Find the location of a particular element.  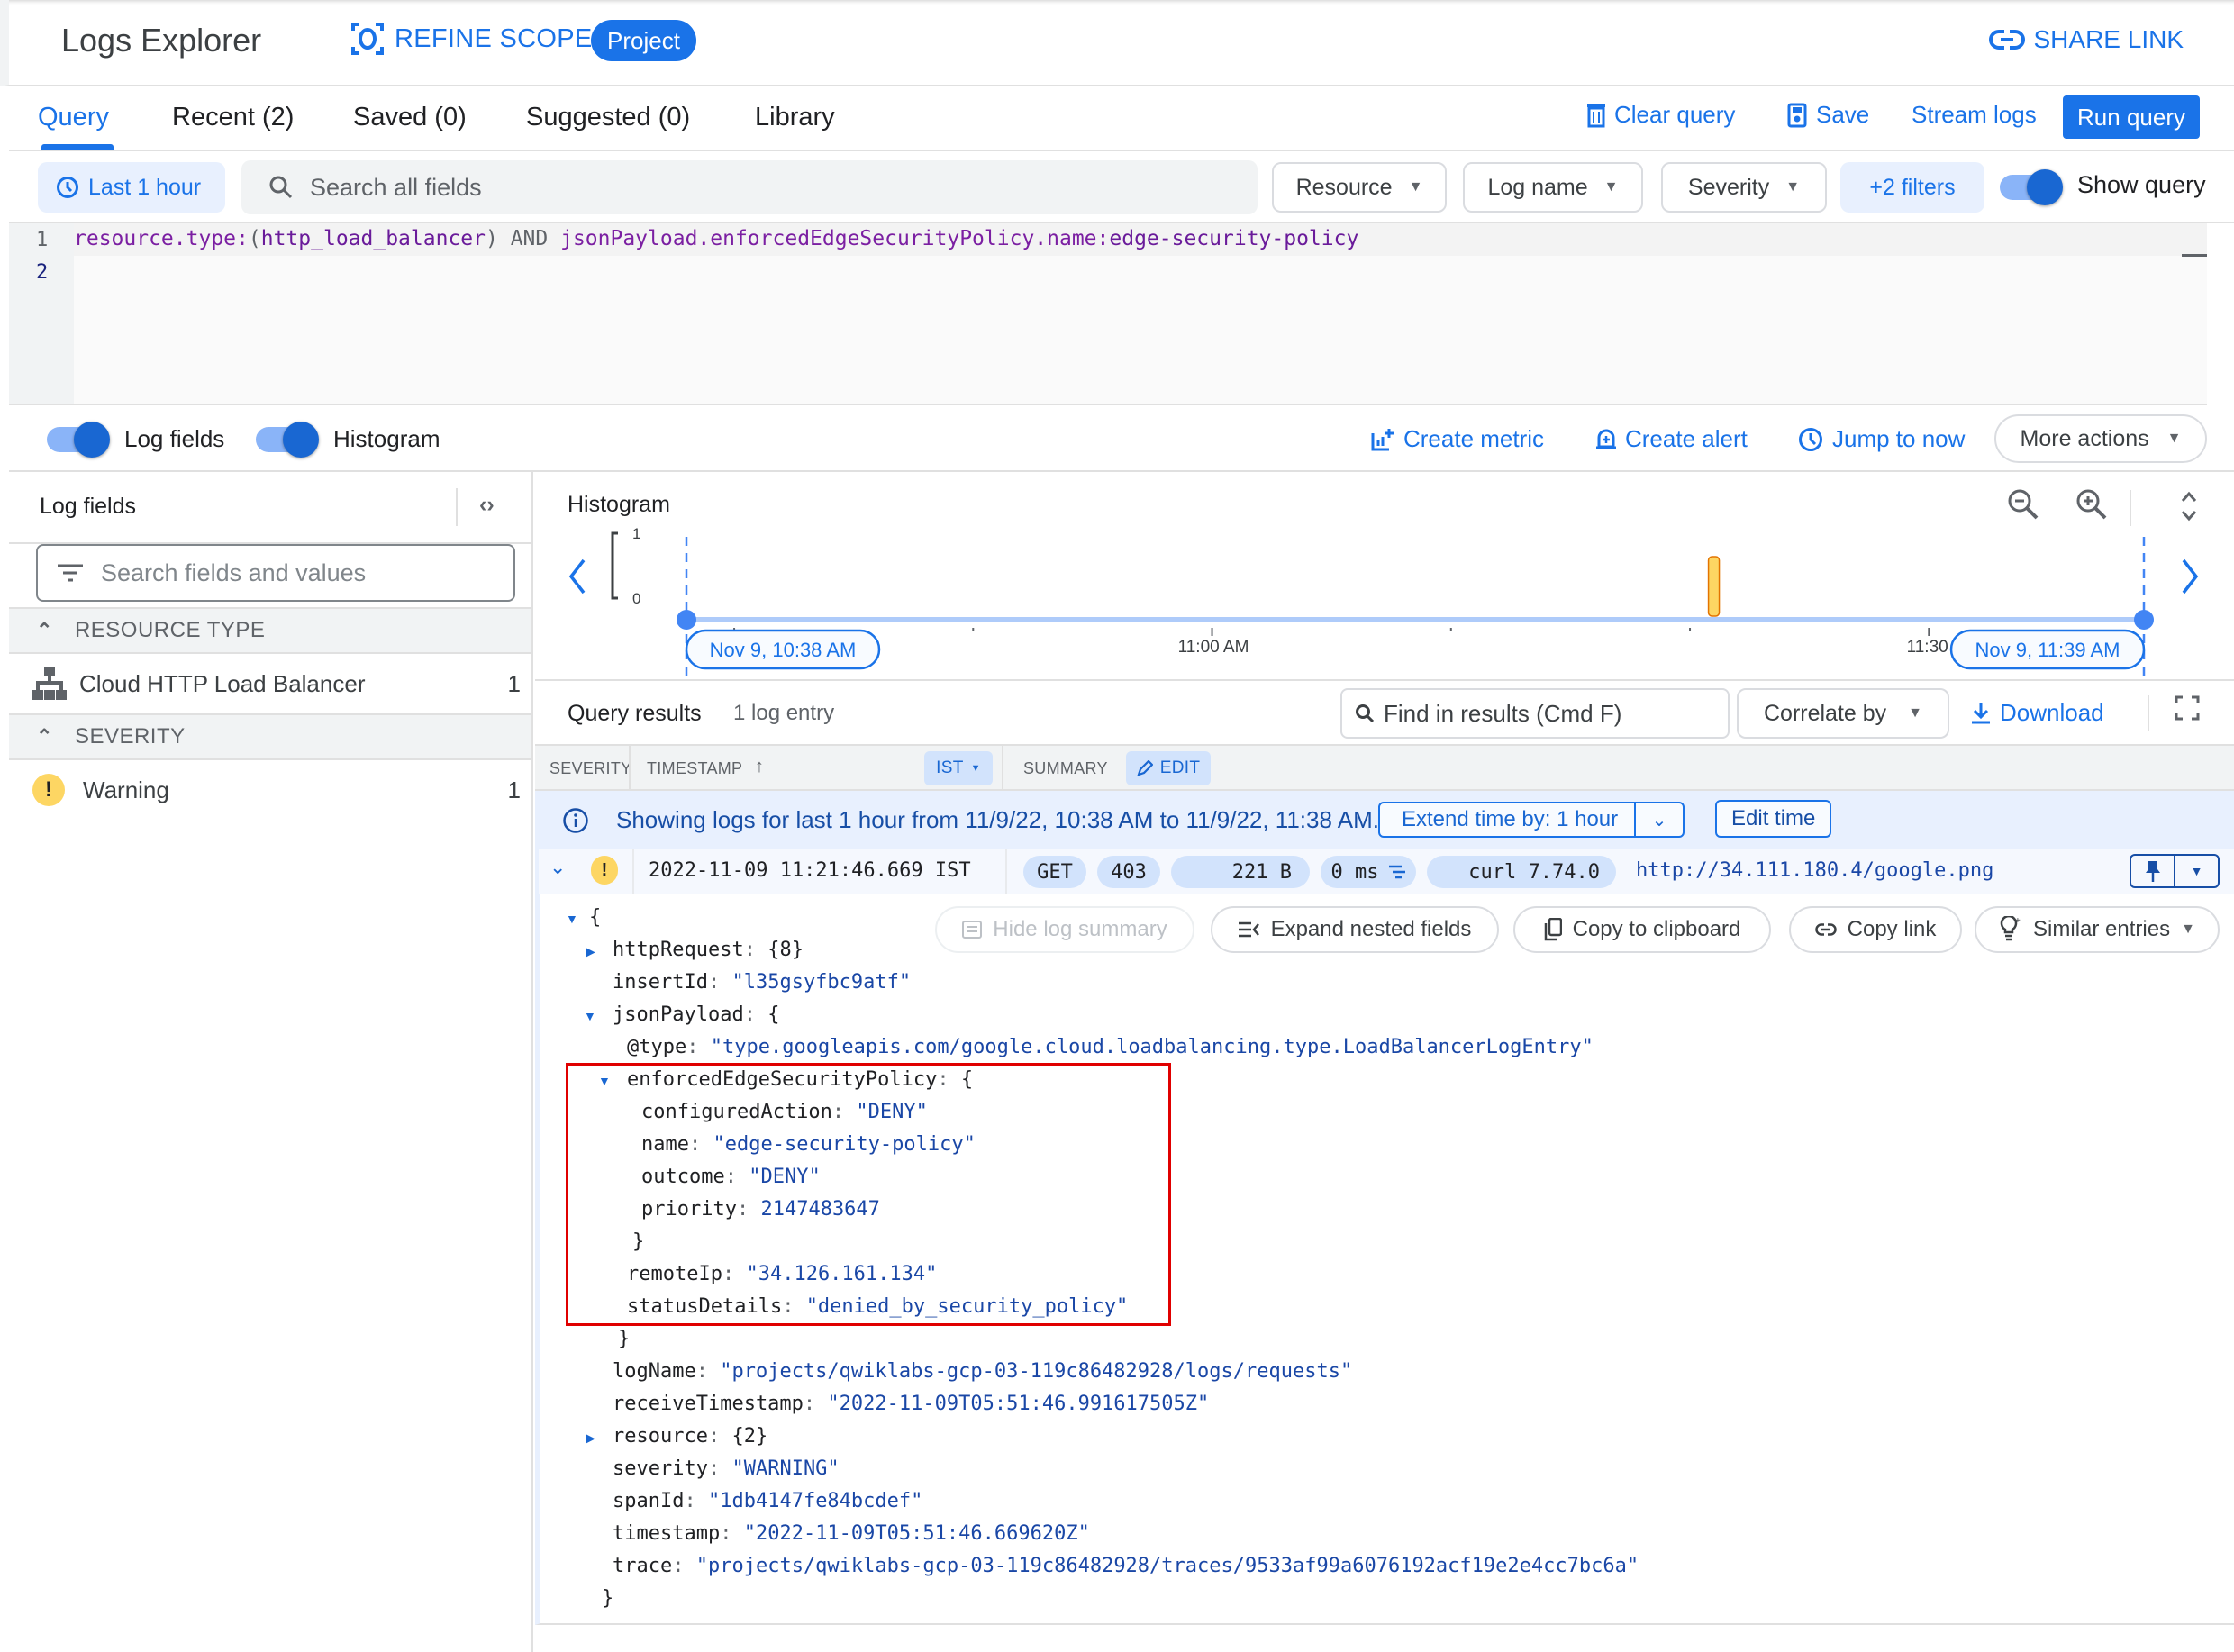

resource-filter-dropdown: Resource ▼ is located at coordinates (1359, 187).